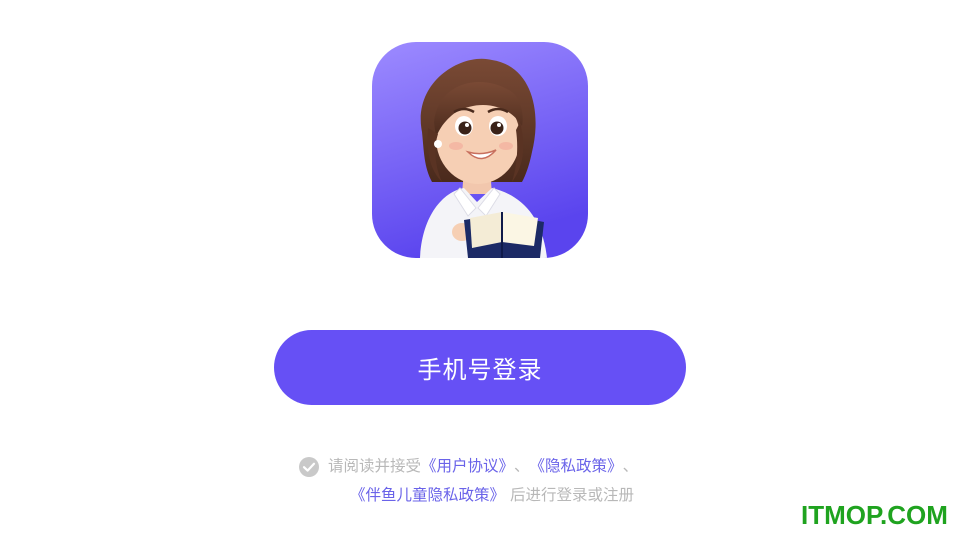 The width and height of the screenshot is (960, 540). What do you see at coordinates (571, 495) in the screenshot?
I see `agreement-suffix: 后进行登录或注册` at bounding box center [571, 495].